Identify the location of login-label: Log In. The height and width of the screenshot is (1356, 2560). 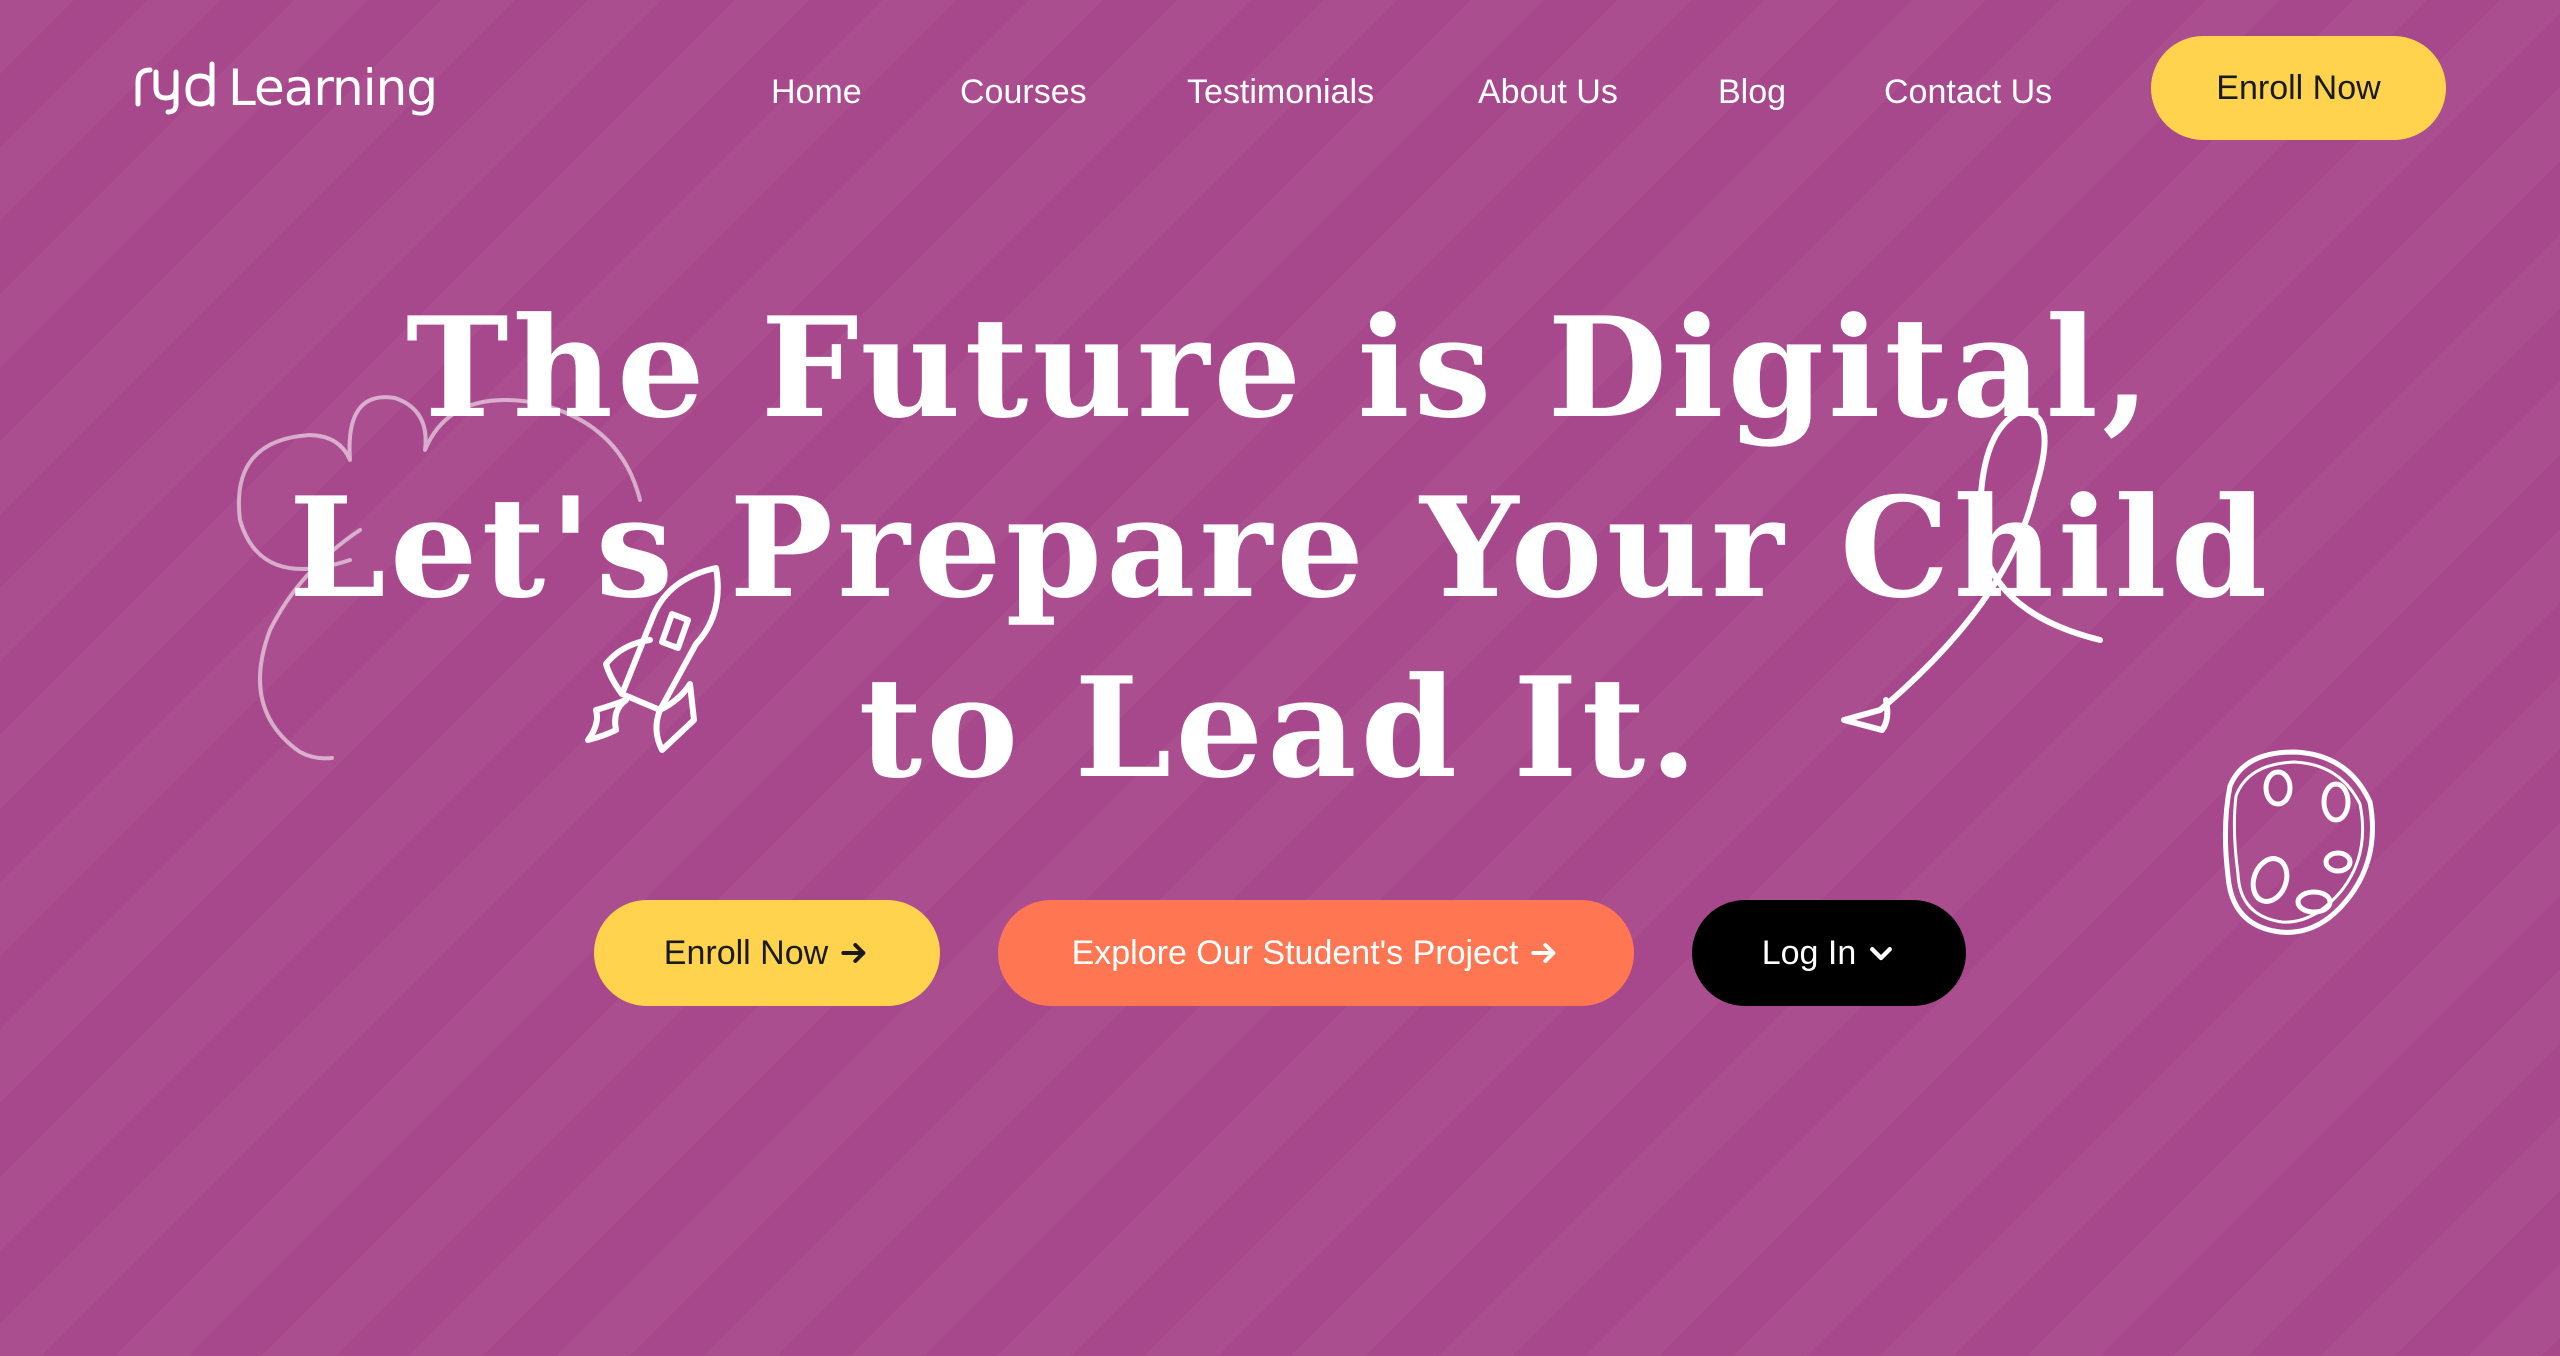
(1809, 952).